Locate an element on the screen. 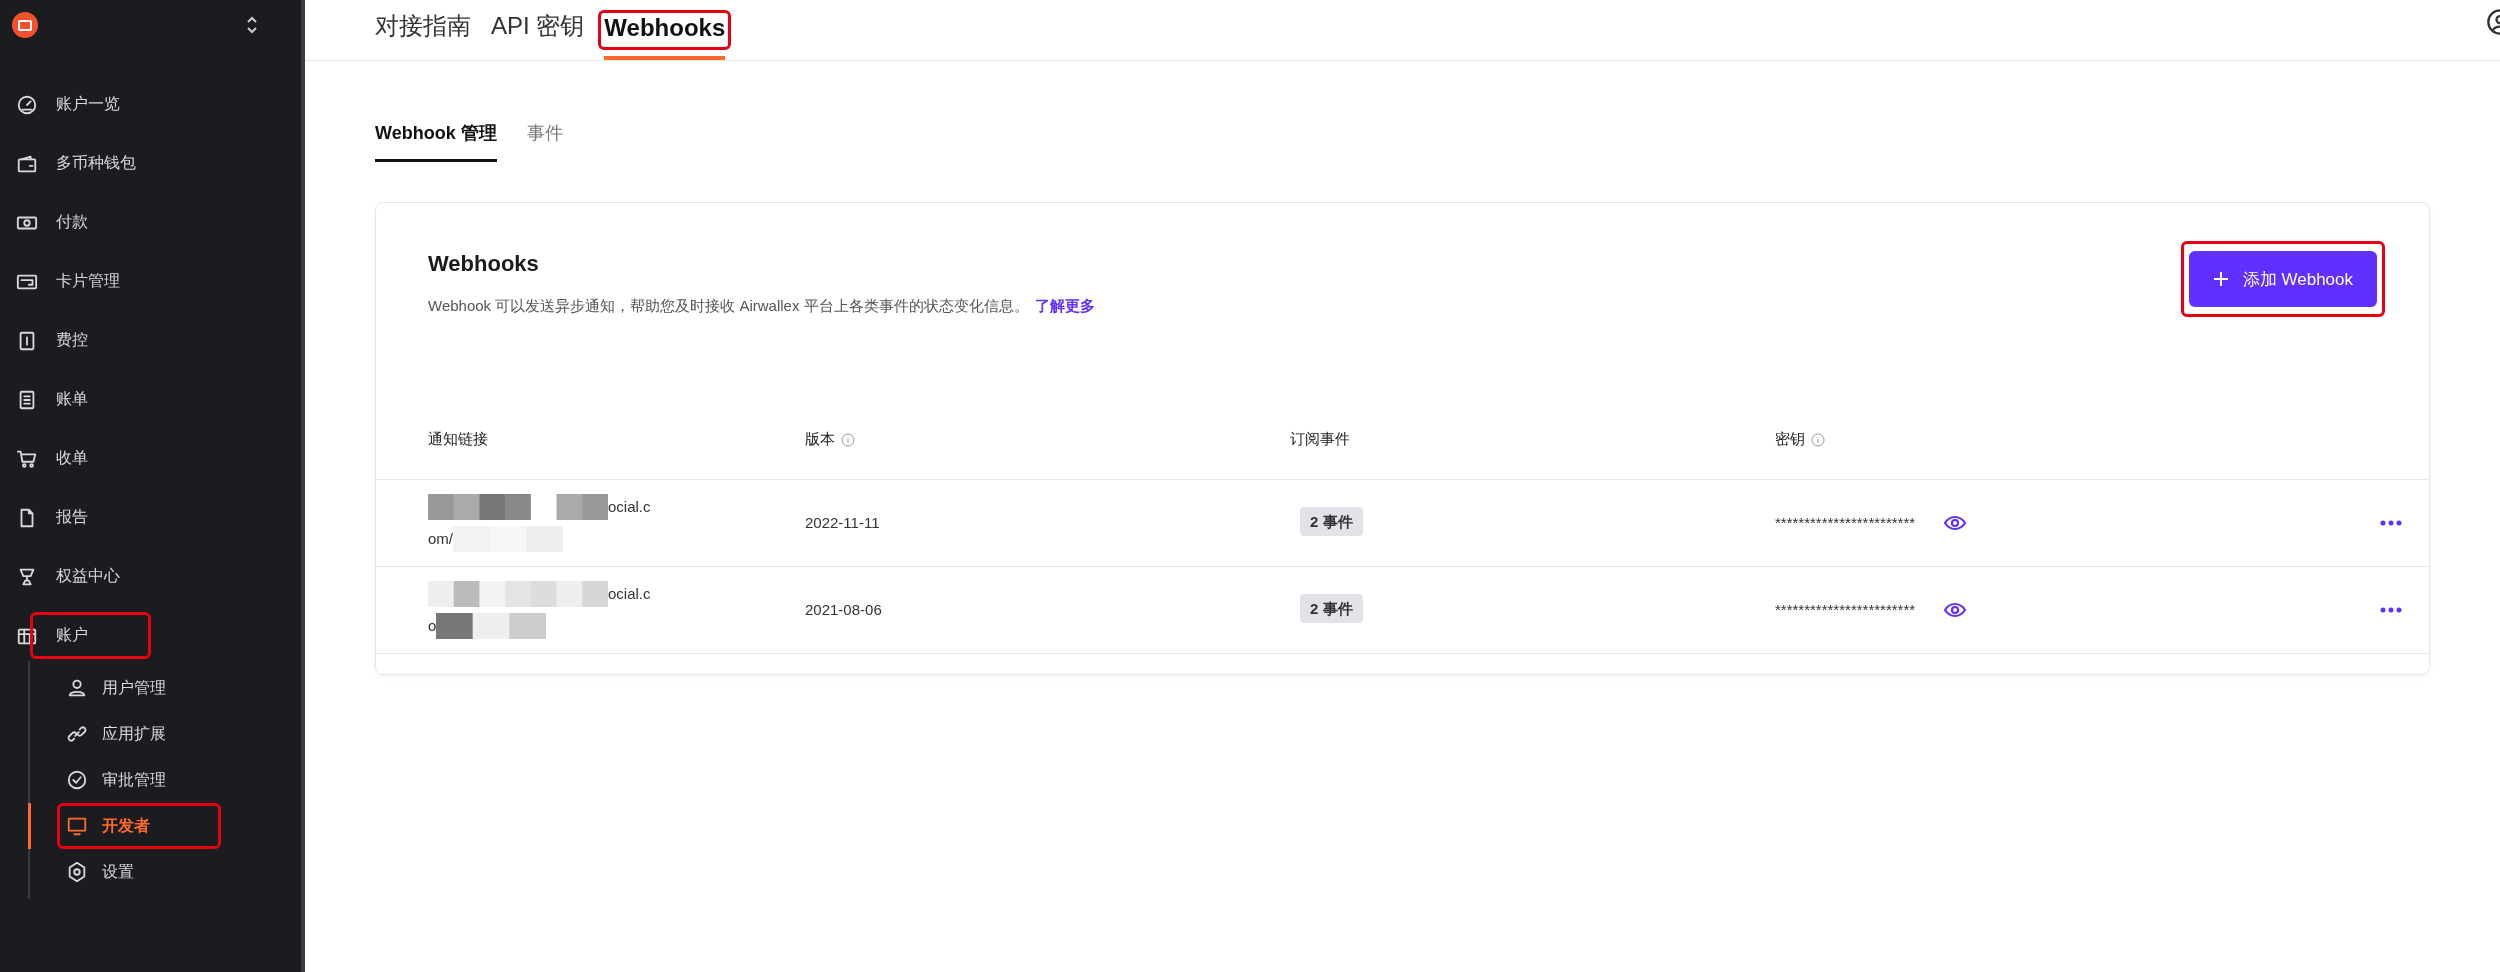 Image resolution: width=2500 pixels, height=972 pixels. sidebar-item: 收单 is located at coordinates (150, 458).